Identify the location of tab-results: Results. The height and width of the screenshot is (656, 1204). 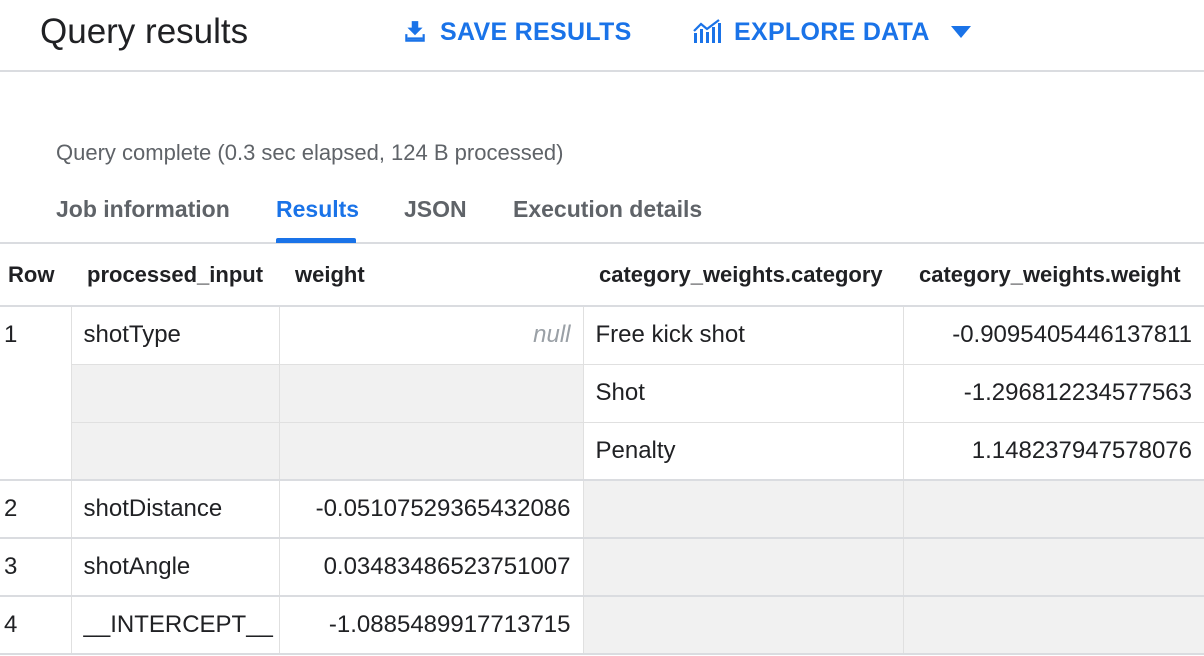
(317, 209).